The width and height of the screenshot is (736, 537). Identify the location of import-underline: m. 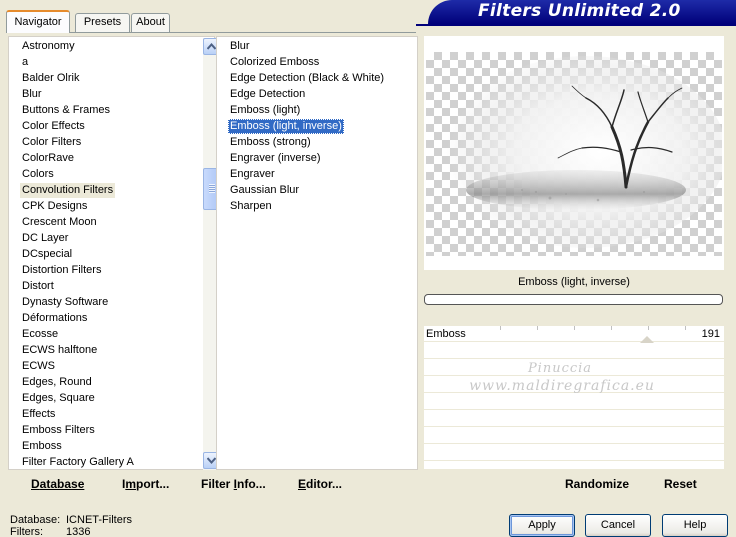
(131, 484).